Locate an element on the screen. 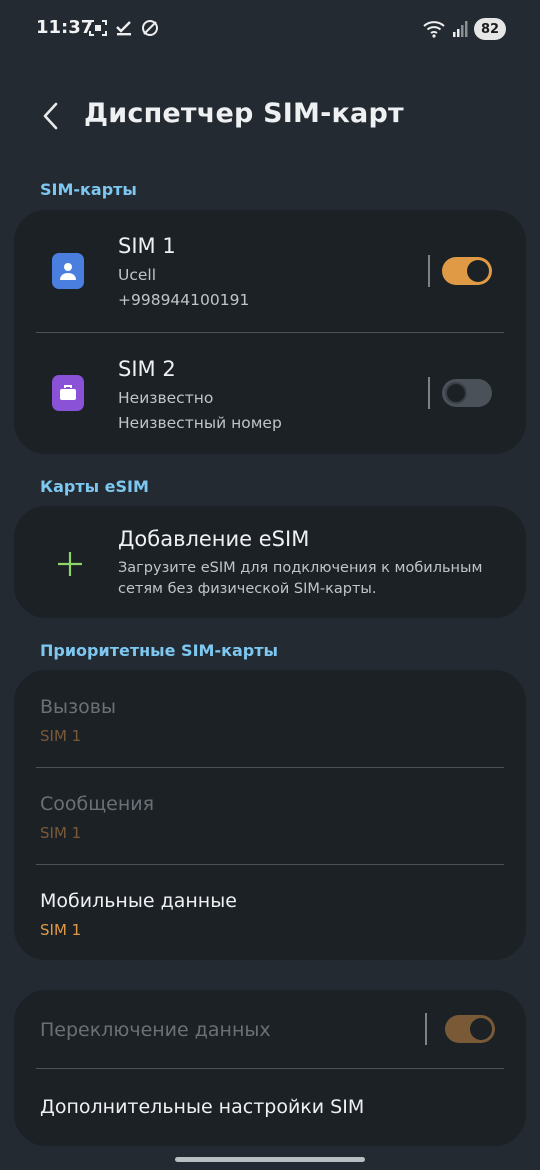 This screenshot has height=1170, width=540. priority-messages-title: Сообщения is located at coordinates (97, 804).